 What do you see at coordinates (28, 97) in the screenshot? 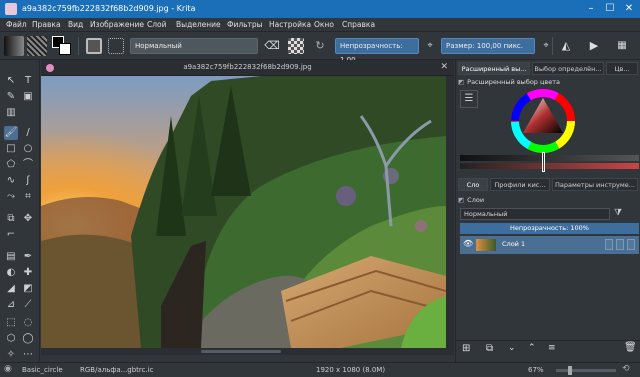
I see `calligraphy-icon: ▣` at bounding box center [28, 97].